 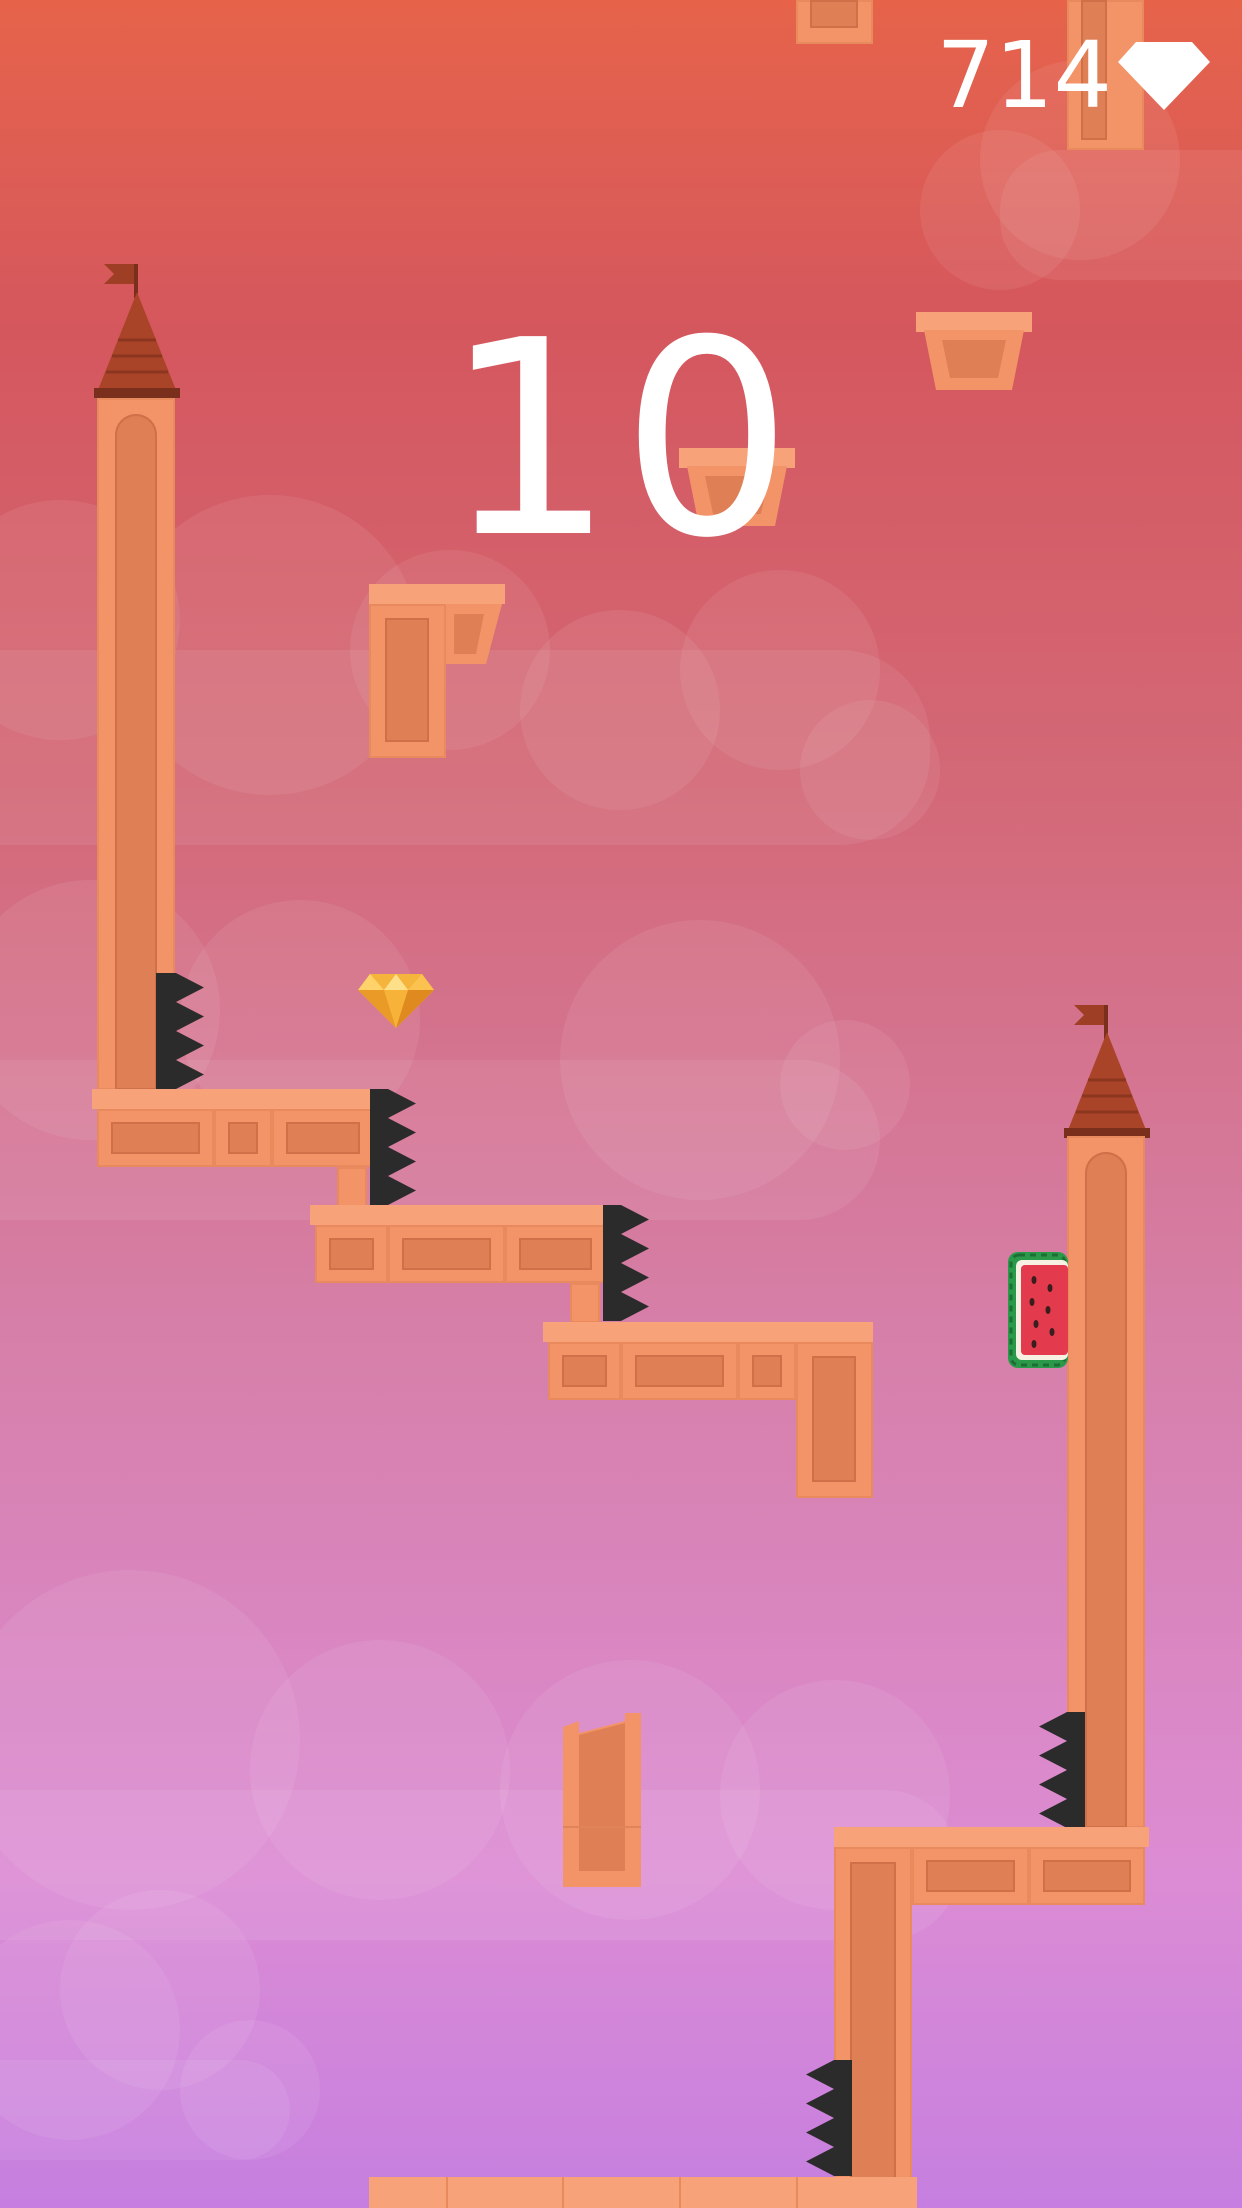 What do you see at coordinates (396, 1001) in the screenshot?
I see `gold-gem-icon` at bounding box center [396, 1001].